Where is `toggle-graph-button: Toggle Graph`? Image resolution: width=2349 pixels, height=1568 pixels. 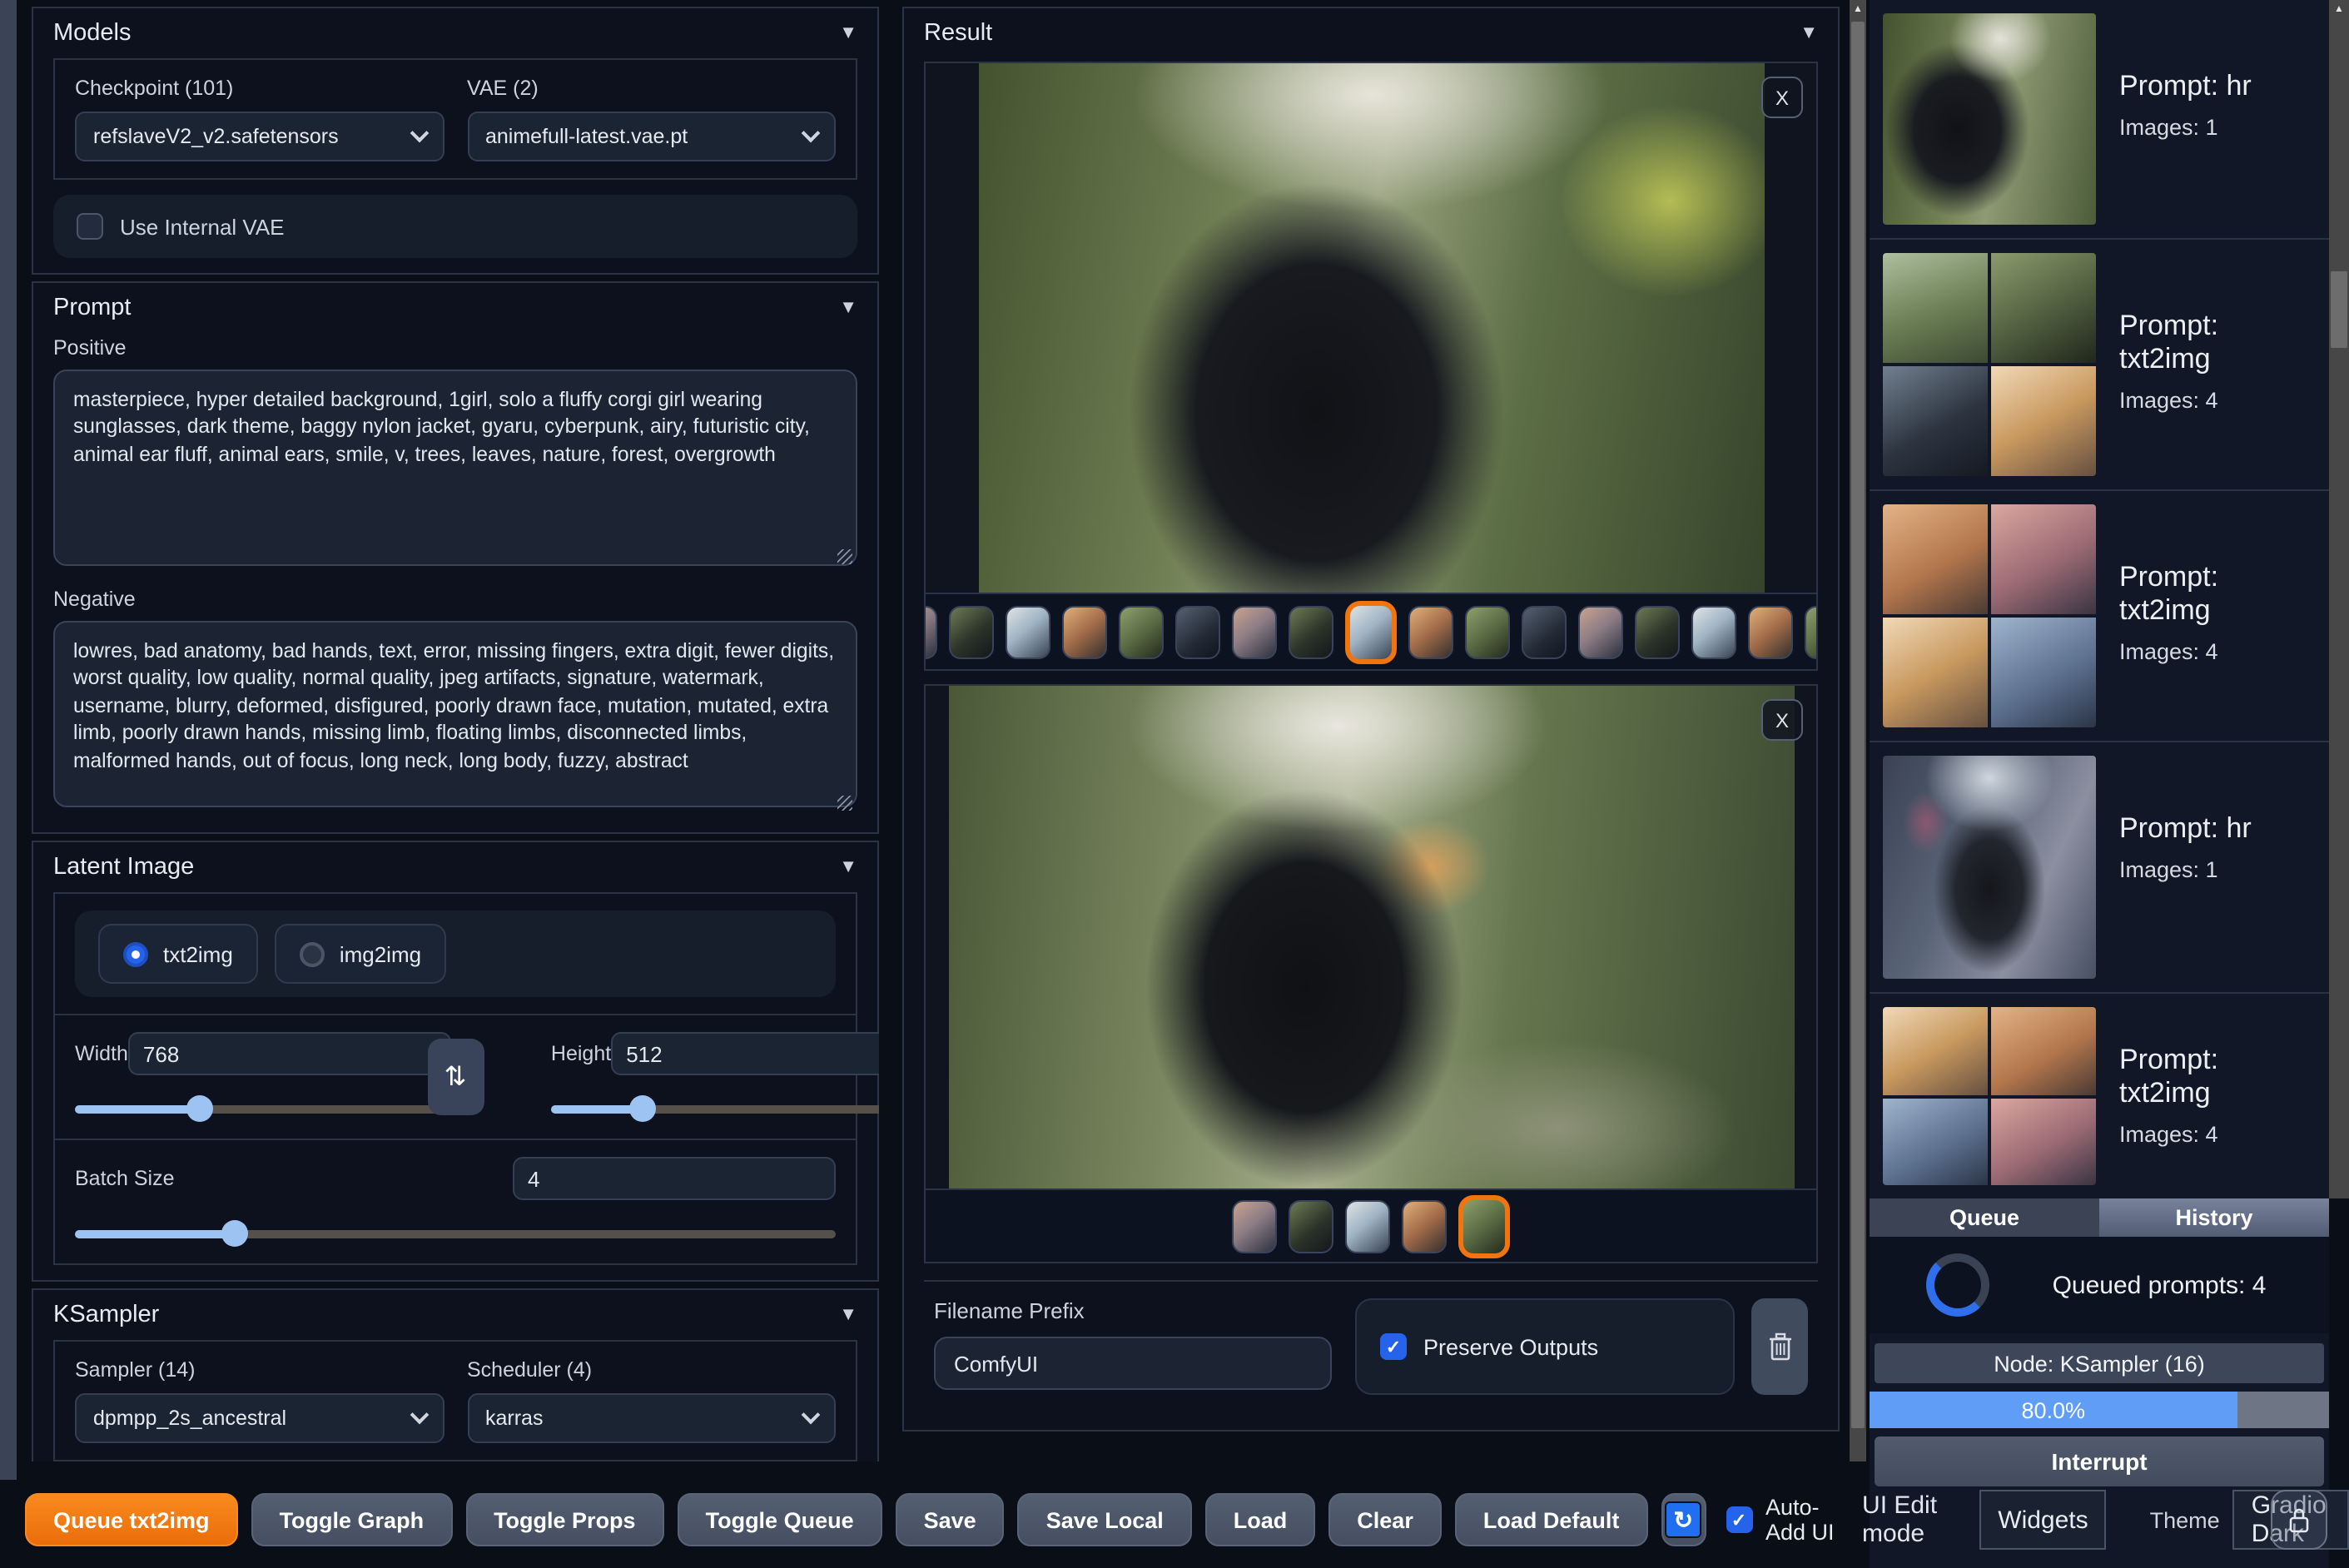
toggle-graph-button: Toggle Graph is located at coordinates (352, 1519).